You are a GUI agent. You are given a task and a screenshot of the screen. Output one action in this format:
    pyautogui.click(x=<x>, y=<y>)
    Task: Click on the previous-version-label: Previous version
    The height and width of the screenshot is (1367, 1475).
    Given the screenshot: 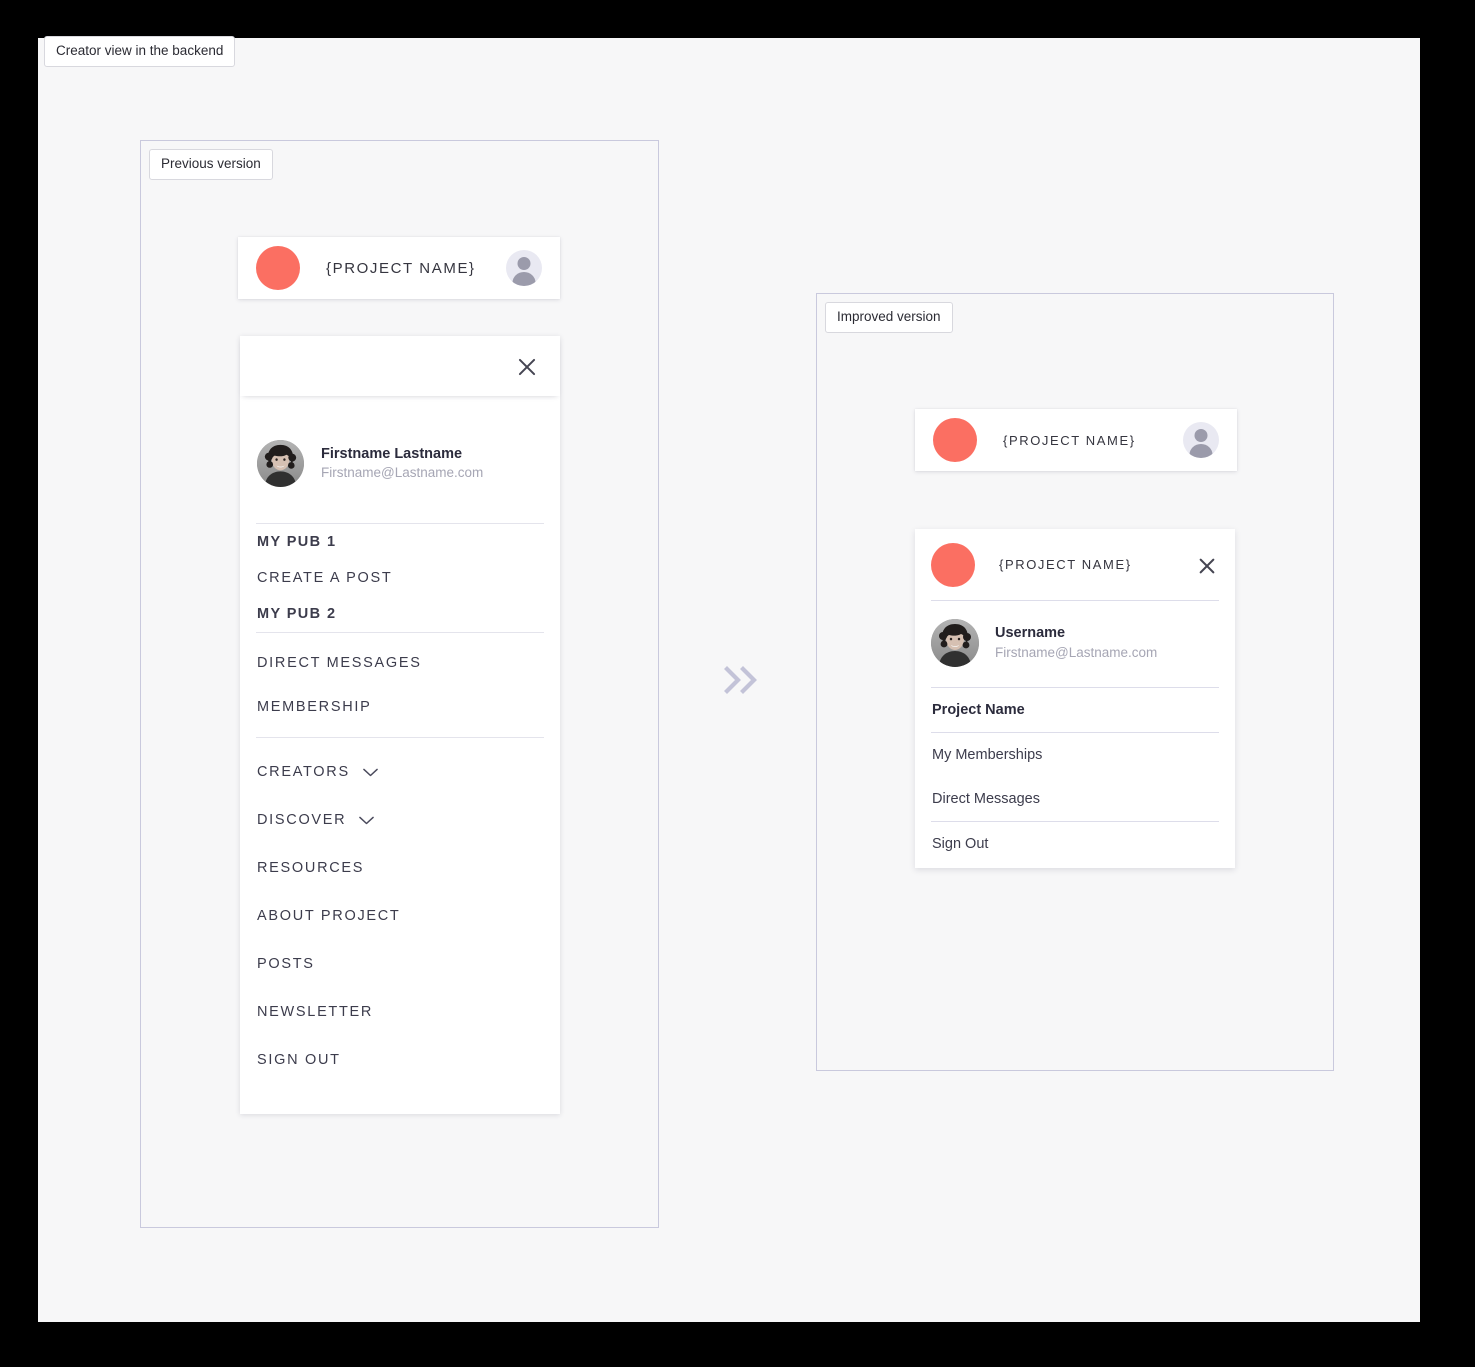 What is the action you would take?
    pyautogui.click(x=211, y=164)
    